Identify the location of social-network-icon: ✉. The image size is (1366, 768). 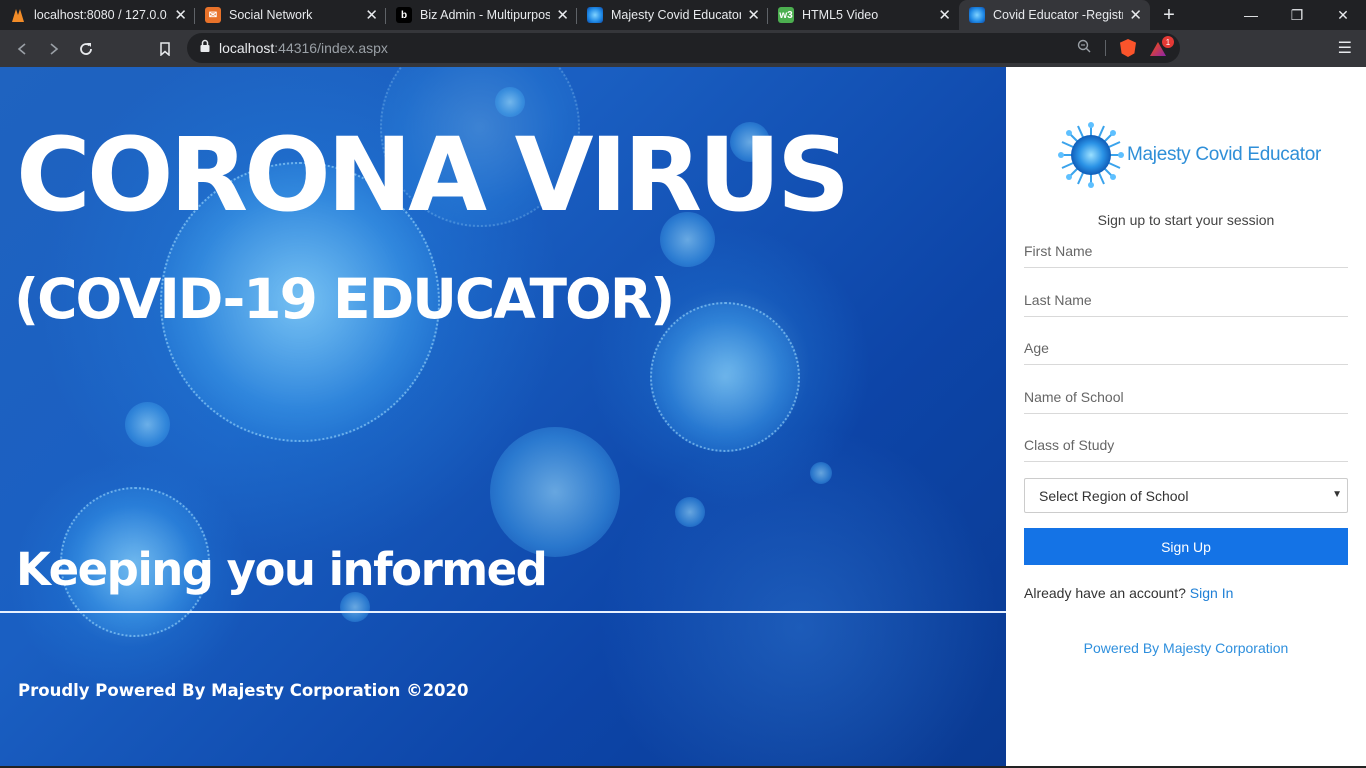
(213, 15).